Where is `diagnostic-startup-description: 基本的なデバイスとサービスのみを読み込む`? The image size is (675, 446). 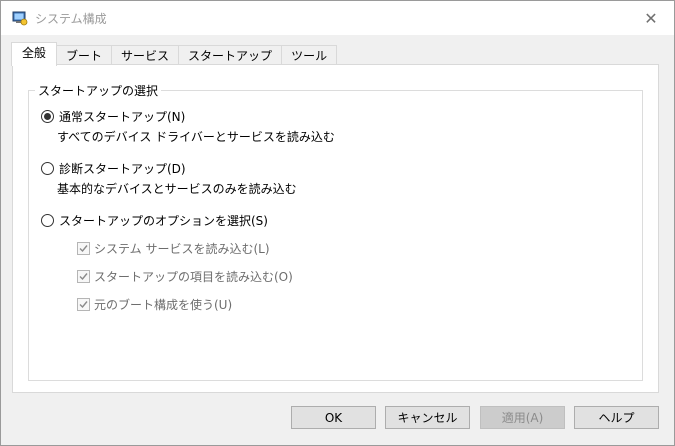
diagnostic-startup-description: 基本的なデバイスとサービスのみを読み込む is located at coordinates (177, 189).